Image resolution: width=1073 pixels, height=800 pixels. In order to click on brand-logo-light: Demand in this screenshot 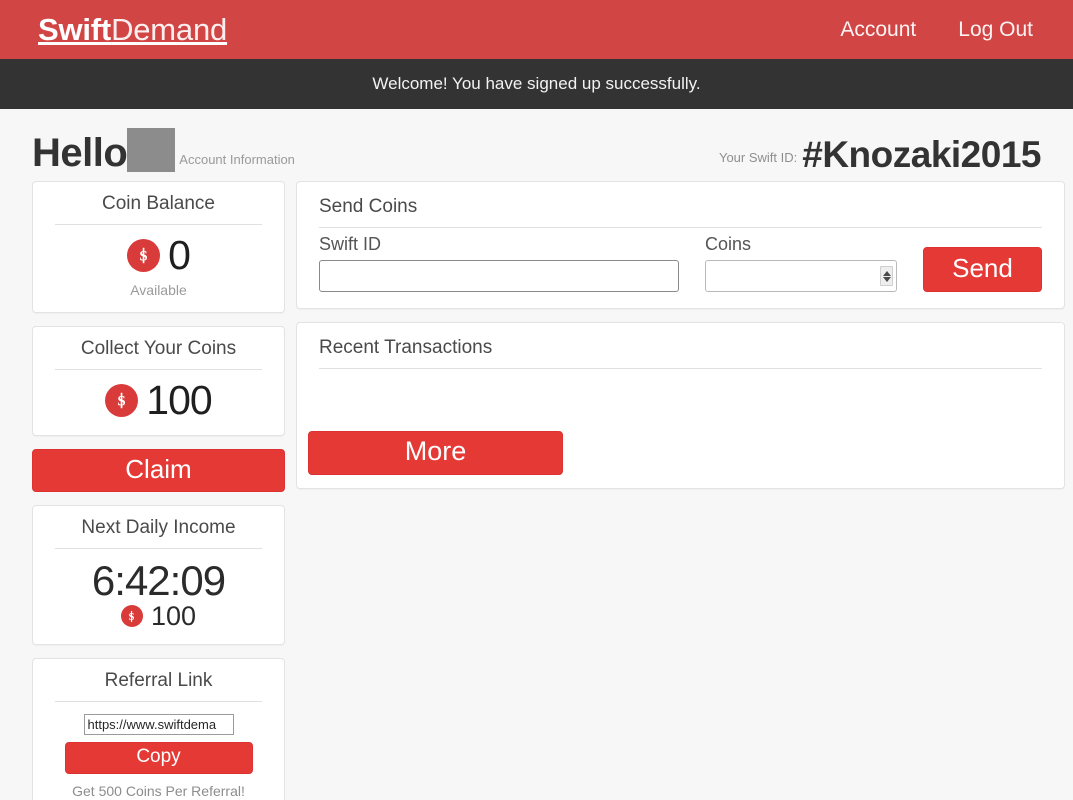, I will do `click(169, 29)`.